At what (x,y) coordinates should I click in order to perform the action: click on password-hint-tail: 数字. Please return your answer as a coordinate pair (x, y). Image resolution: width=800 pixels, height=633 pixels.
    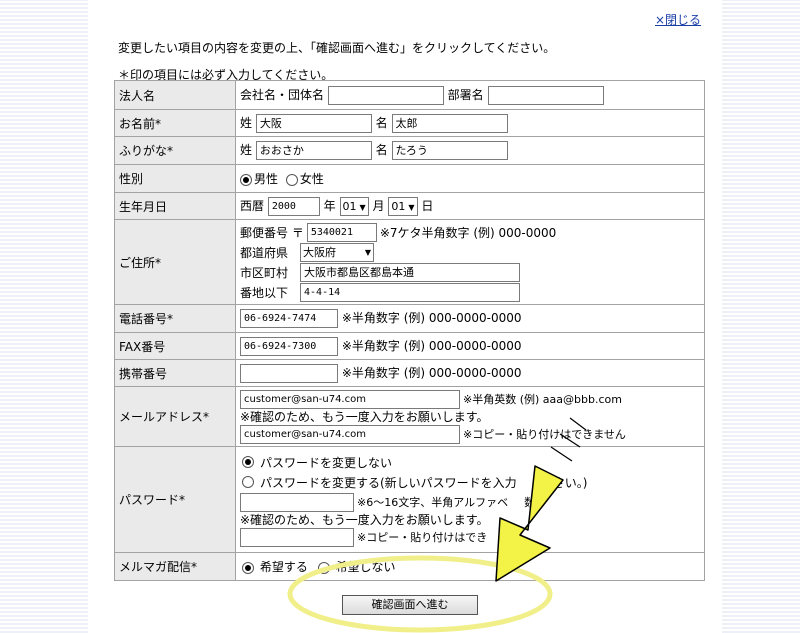
    Looking at the image, I should click on (535, 502).